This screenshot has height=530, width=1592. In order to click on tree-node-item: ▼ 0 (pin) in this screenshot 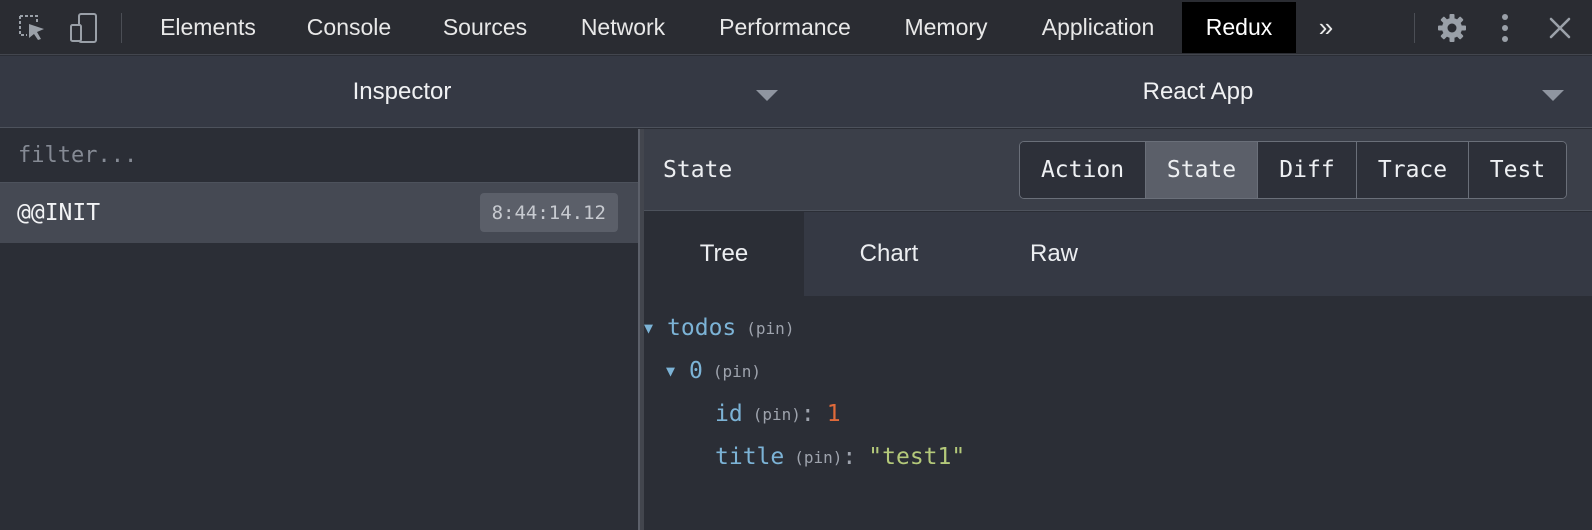, I will do `click(713, 371)`.